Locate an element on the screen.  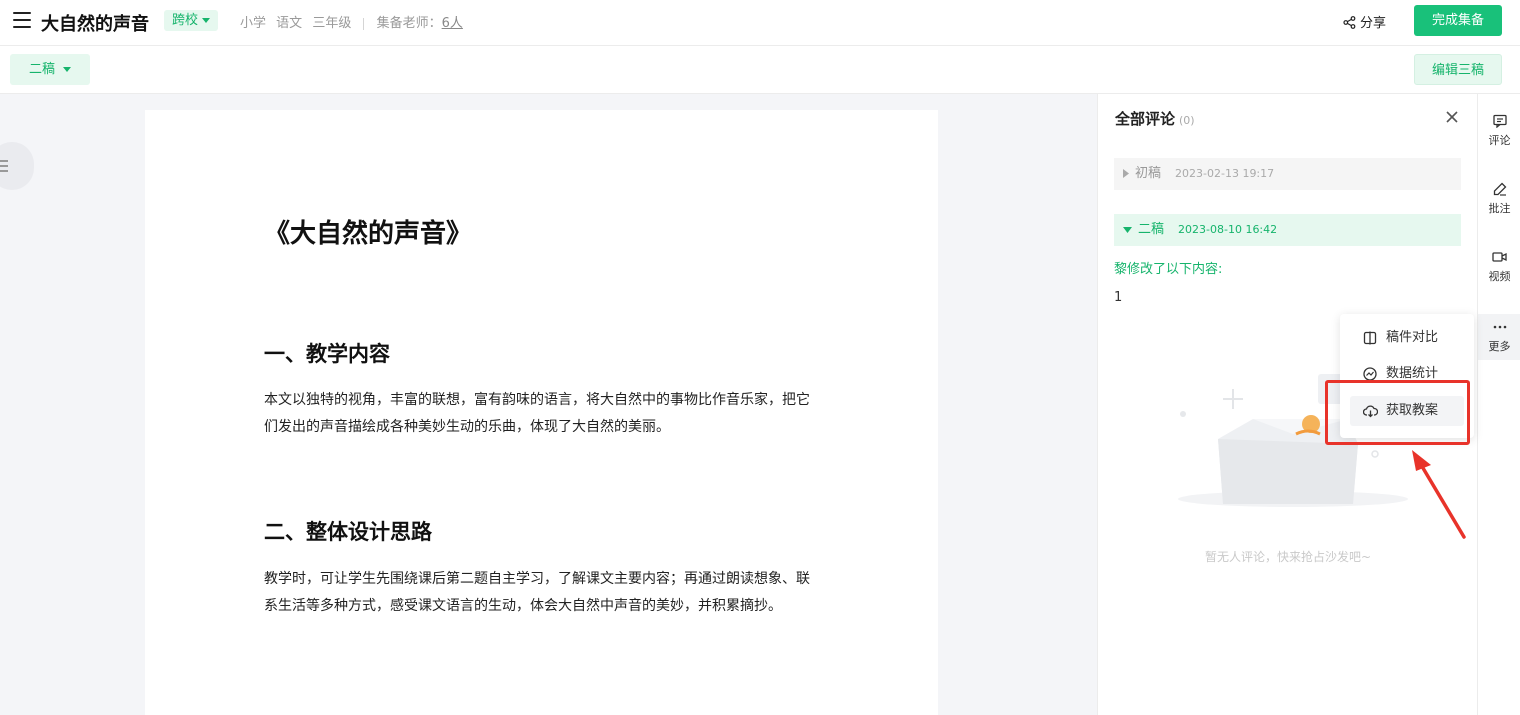
toolbar-video: 视频 is located at coordinates (1499, 267).